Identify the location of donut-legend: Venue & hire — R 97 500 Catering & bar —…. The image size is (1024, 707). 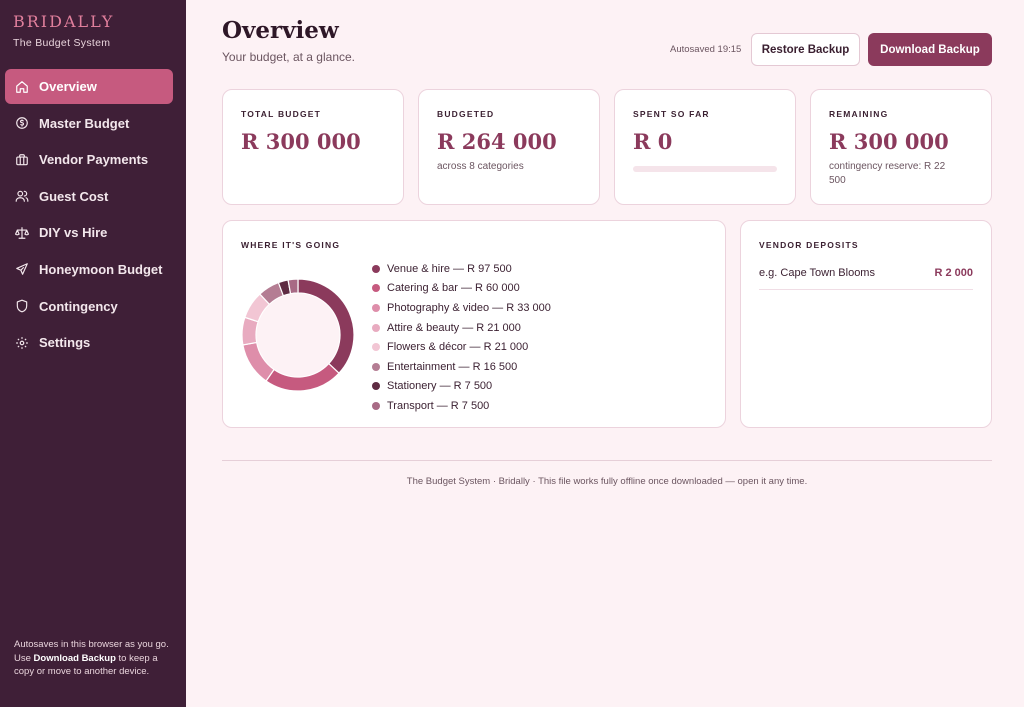
(461, 337).